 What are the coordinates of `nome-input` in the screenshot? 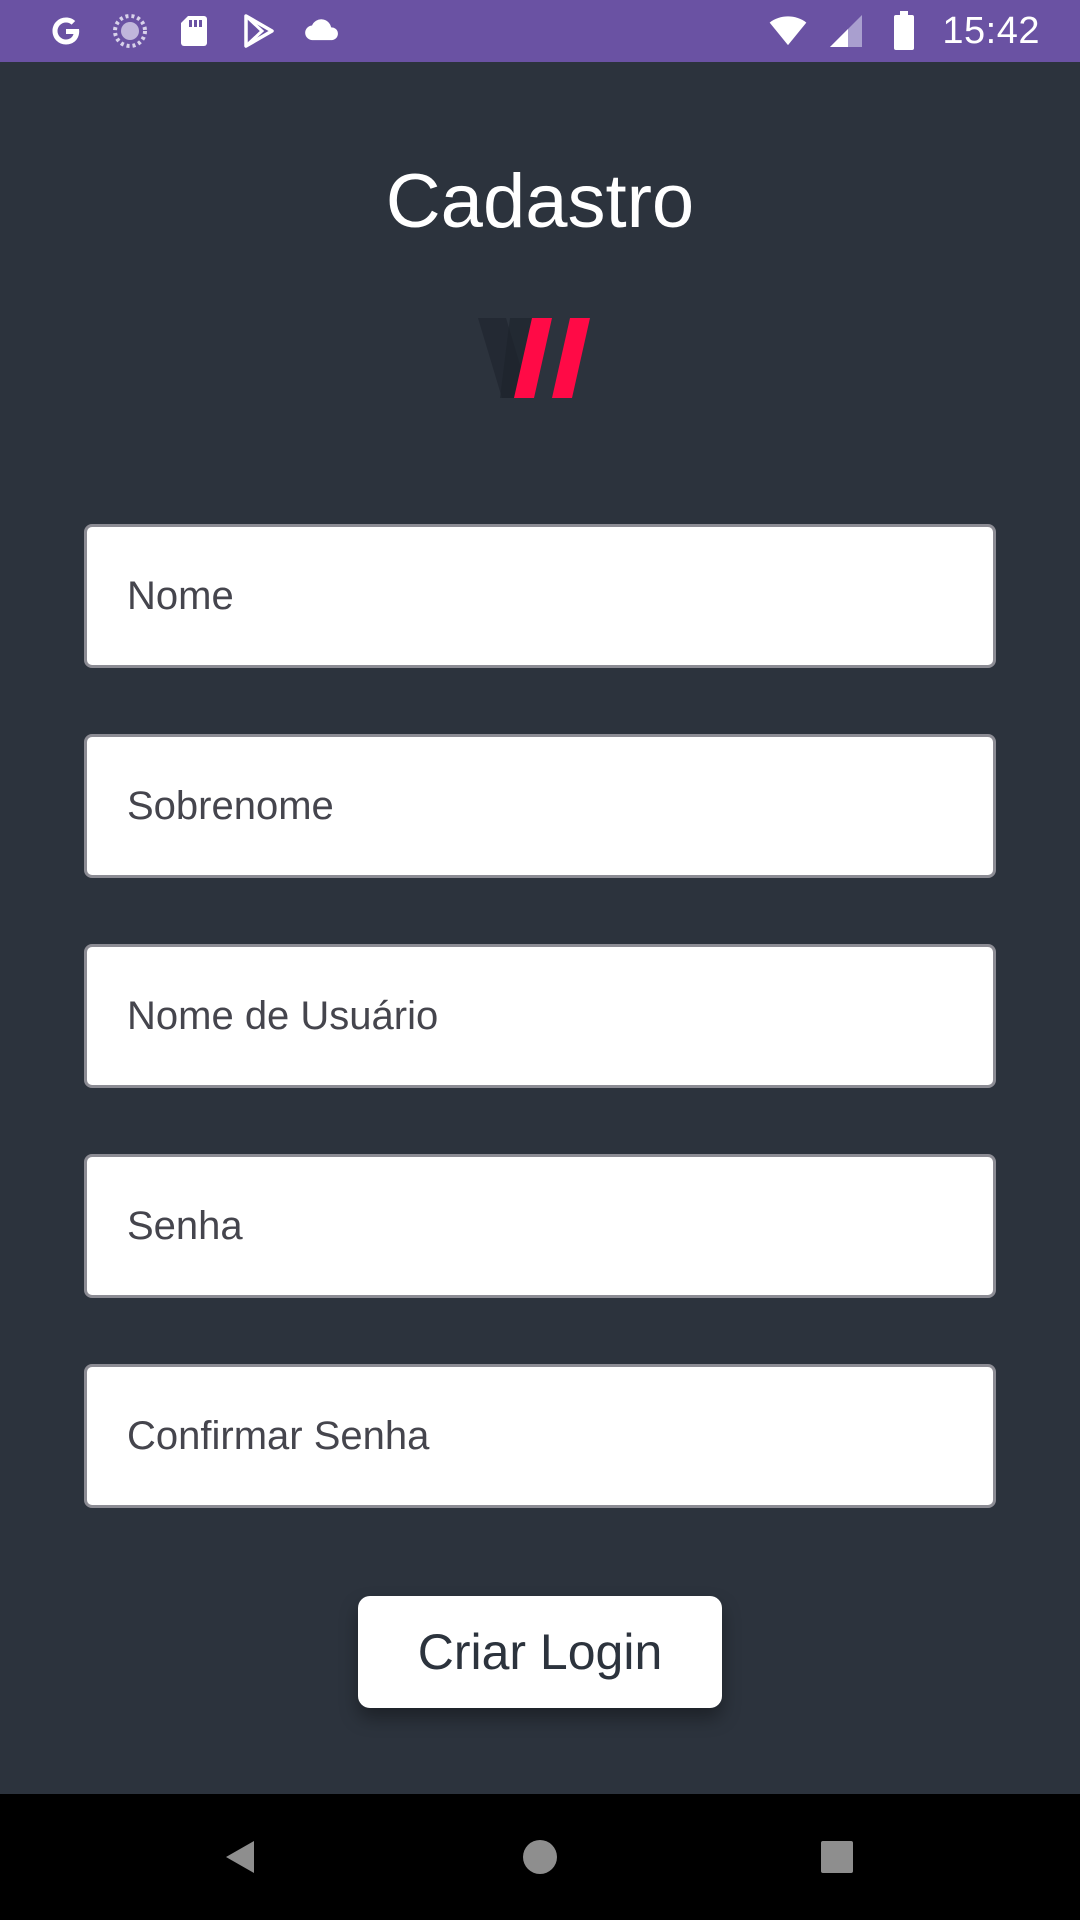 It's located at (540, 596).